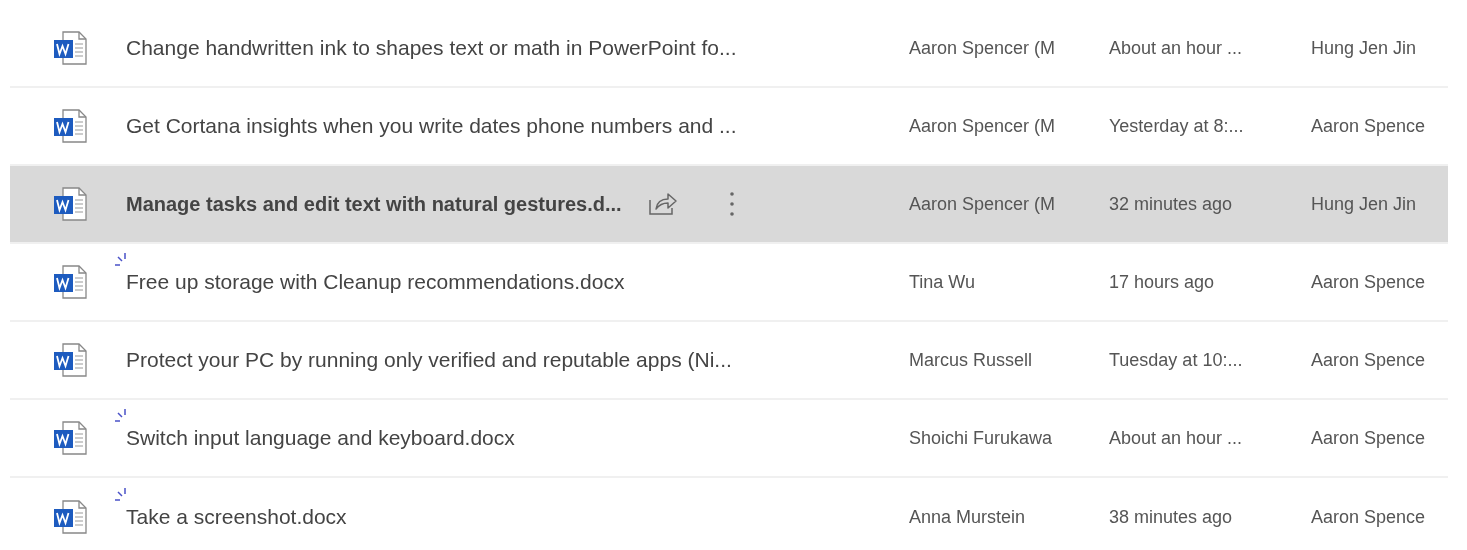 This screenshot has width=1467, height=550. I want to click on table-cell: 38 minutes ago, so click(1171, 516).